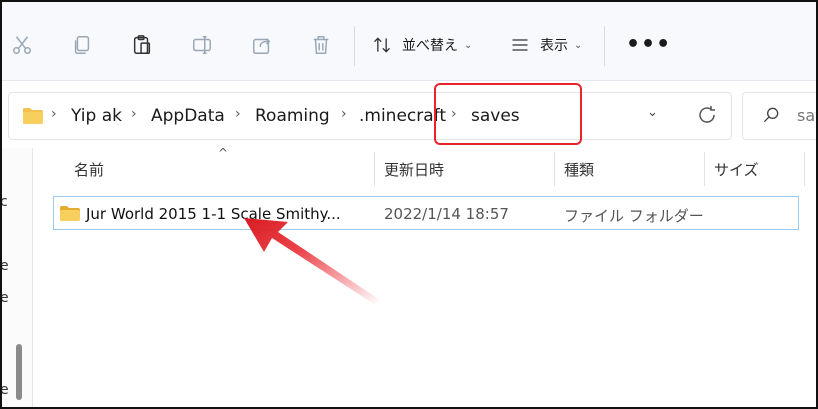 The image size is (818, 409). I want to click on view-button: 表示 ⌄, so click(546, 45).